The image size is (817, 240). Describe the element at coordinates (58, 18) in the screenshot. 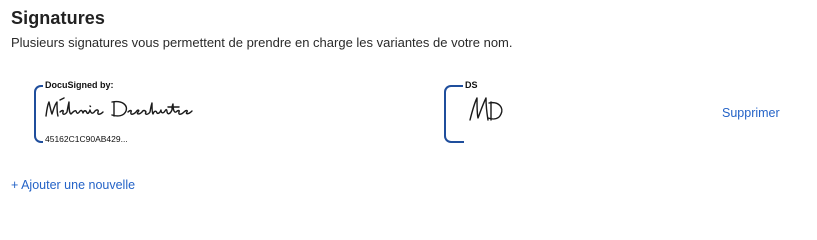

I see `section-title: Signatures` at that location.